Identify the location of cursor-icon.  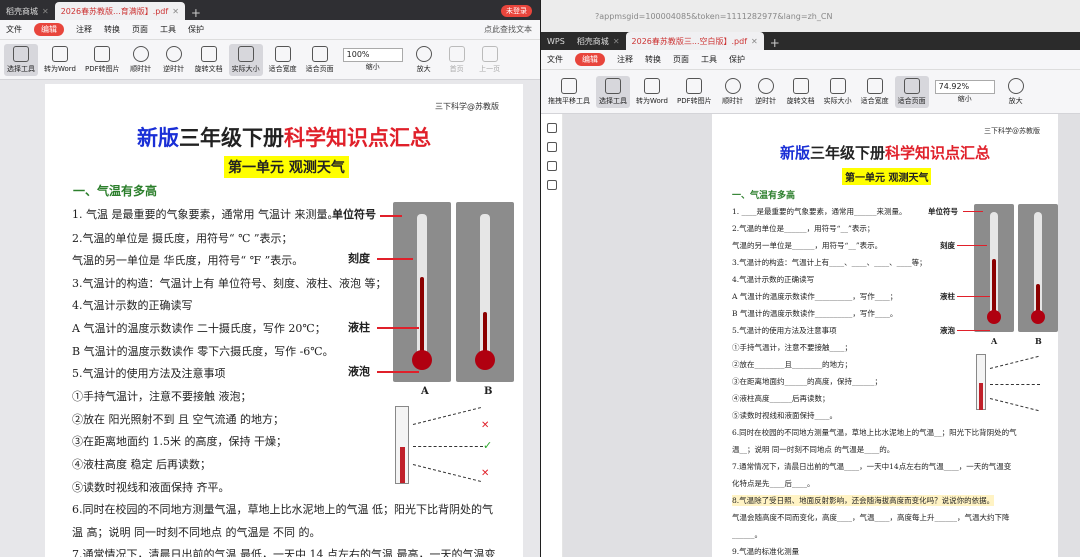
(21, 53).